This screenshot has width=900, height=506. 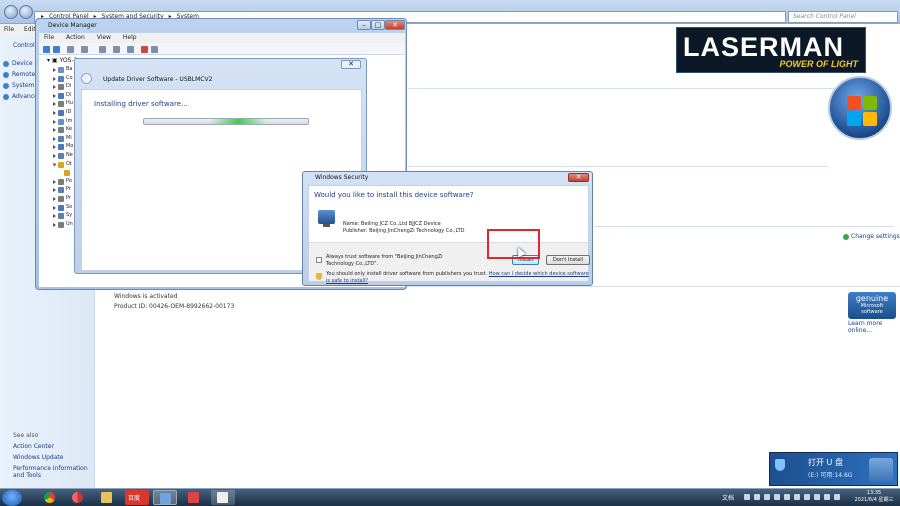 What do you see at coordinates (56, 49) in the screenshot?
I see `forward-icon` at bounding box center [56, 49].